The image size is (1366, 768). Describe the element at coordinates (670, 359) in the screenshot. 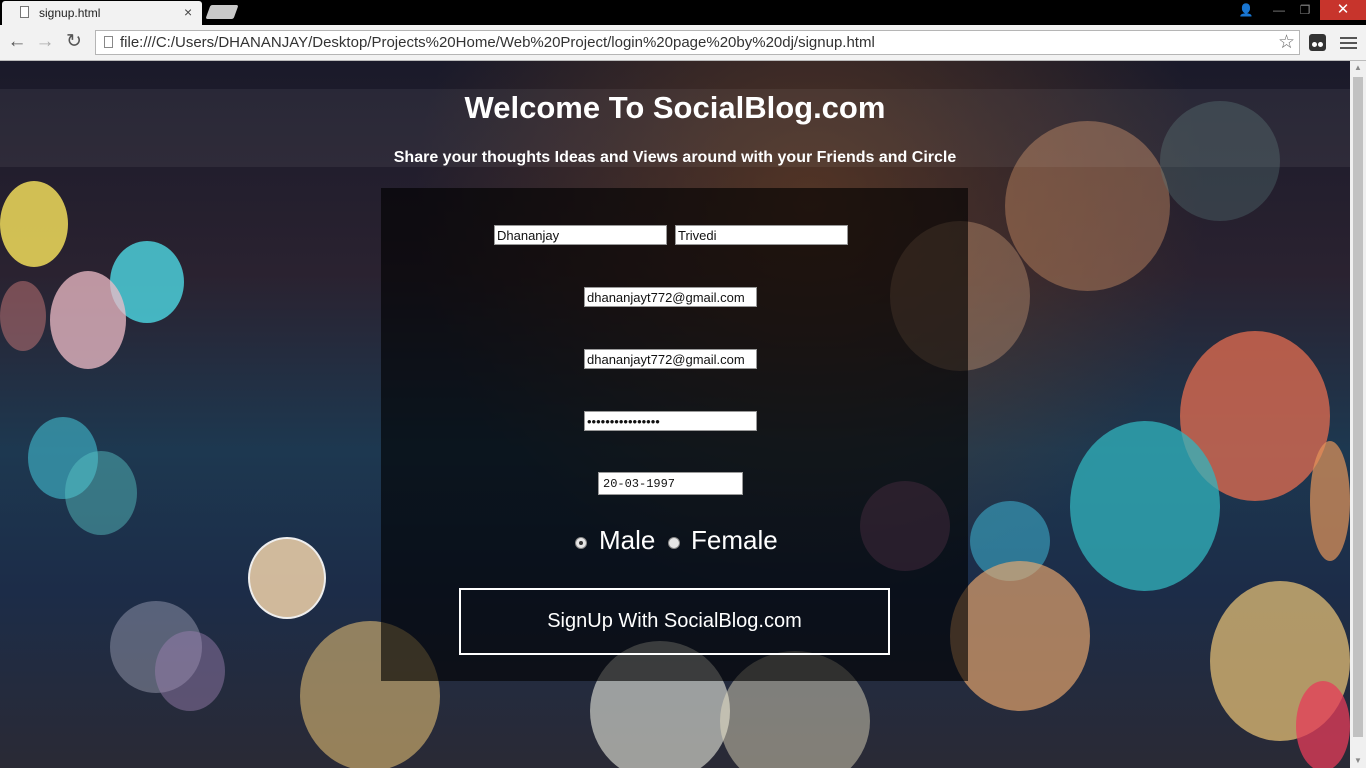

I see `confirm-email-input` at that location.